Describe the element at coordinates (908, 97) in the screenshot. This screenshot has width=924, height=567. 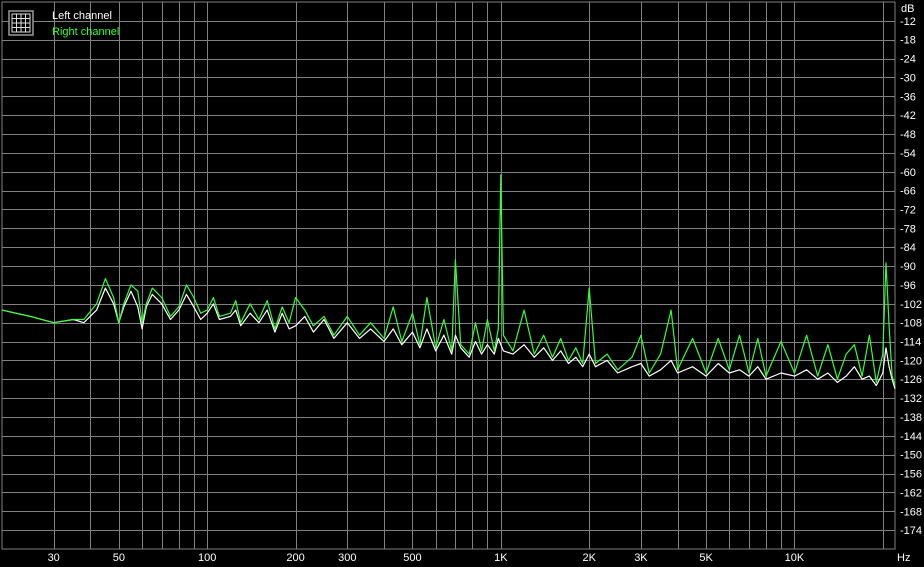
I see `y-tick-label: -36` at that location.